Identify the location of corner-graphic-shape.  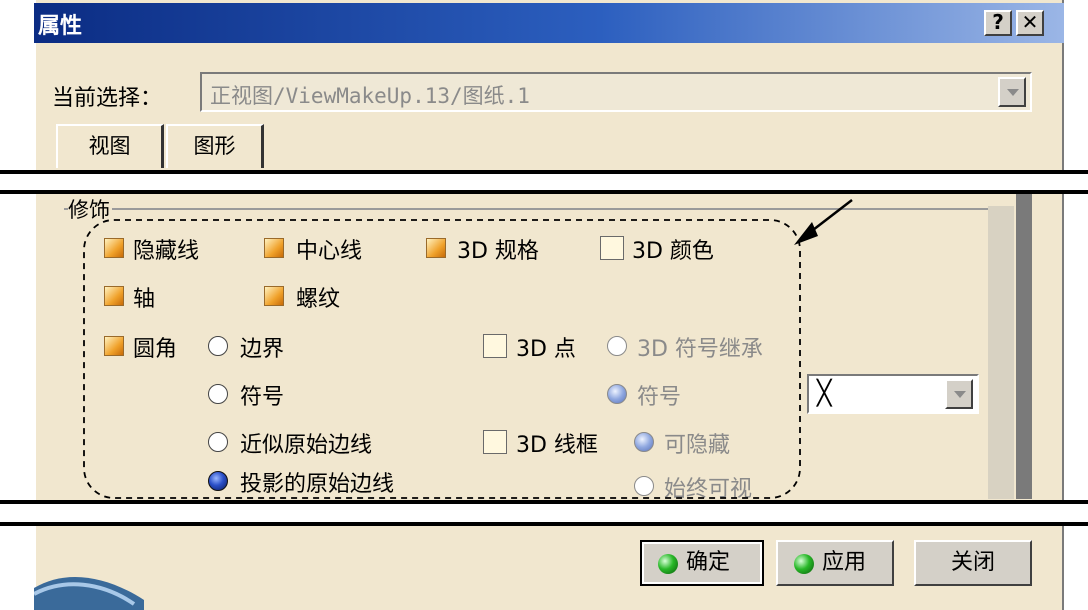
(89, 593).